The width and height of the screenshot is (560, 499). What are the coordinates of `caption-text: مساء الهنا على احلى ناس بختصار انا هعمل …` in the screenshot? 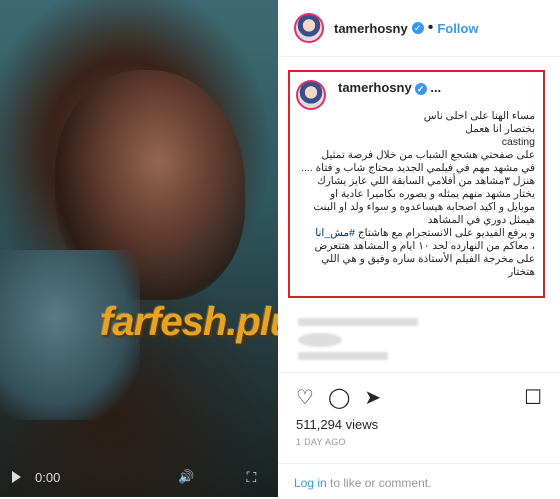 It's located at (418, 194).